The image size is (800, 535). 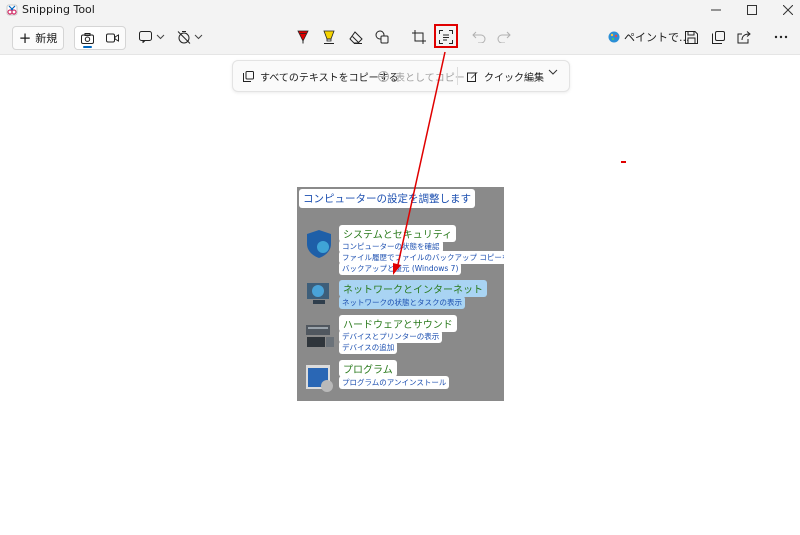 I want to click on save-button, so click(x=691, y=37).